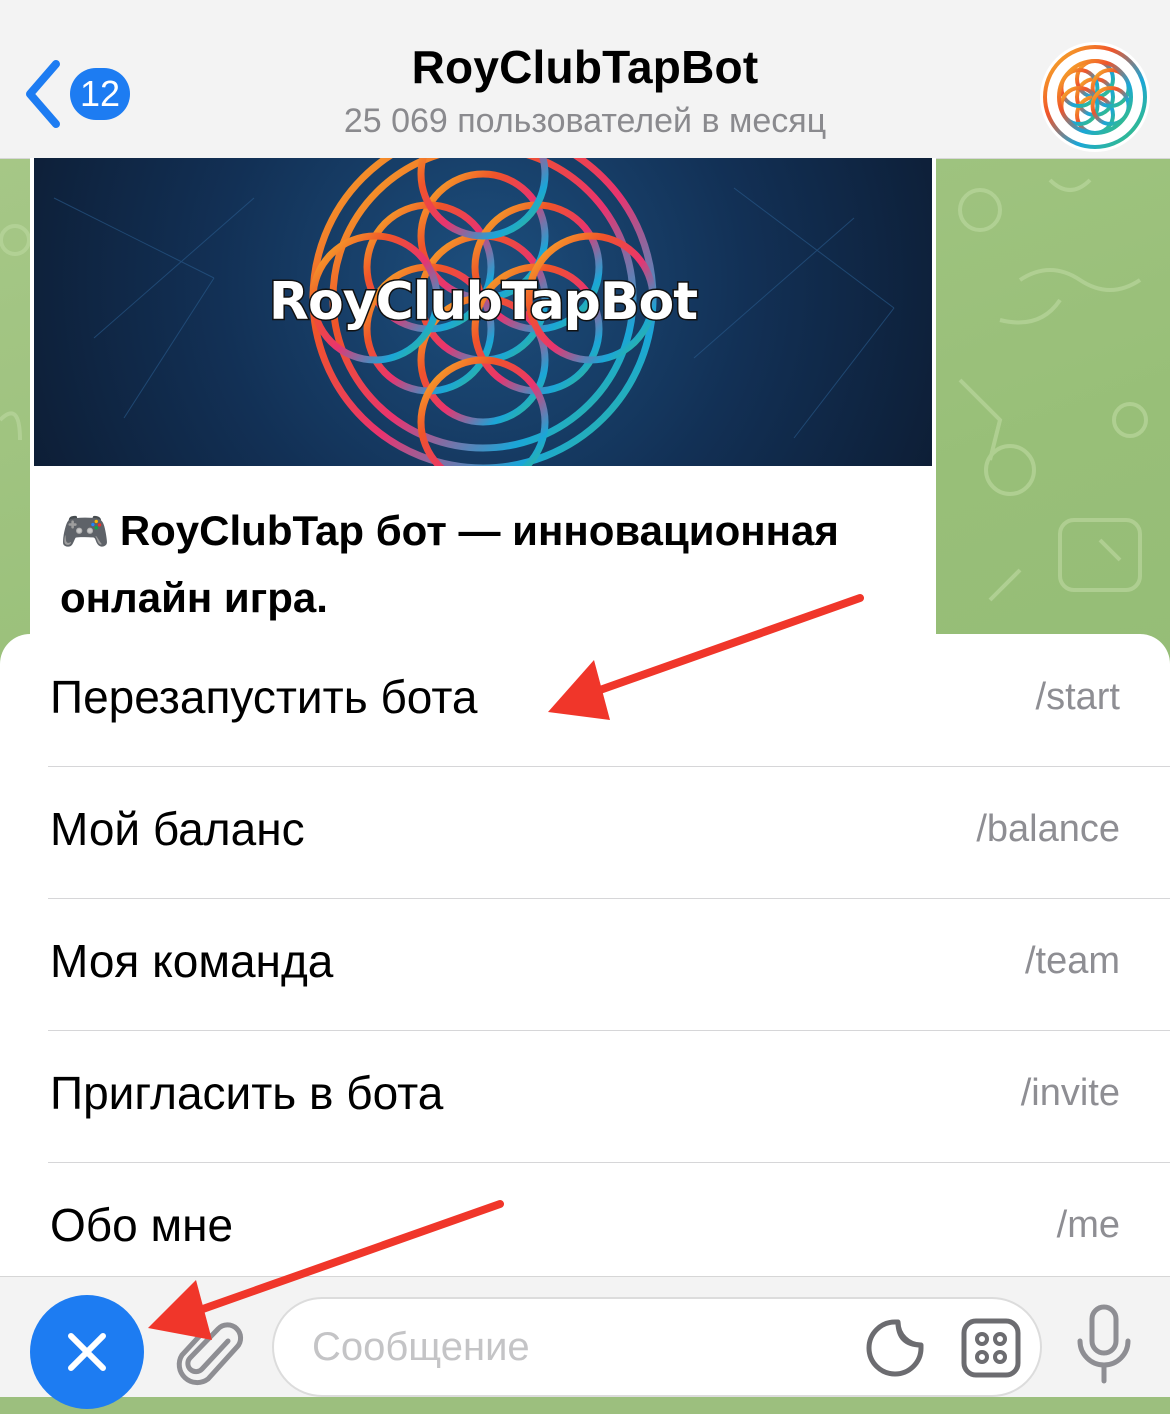 Image resolution: width=1170 pixels, height=1414 pixels. Describe the element at coordinates (483, 302) in the screenshot. I see `banner-caption: RoyClubTapBot` at that location.